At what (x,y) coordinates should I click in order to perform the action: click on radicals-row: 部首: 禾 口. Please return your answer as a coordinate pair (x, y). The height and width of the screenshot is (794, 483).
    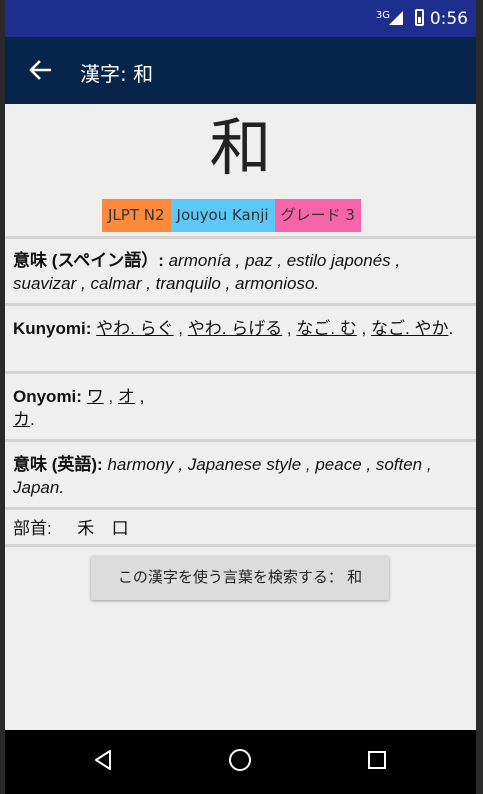
    Looking at the image, I should click on (240, 528).